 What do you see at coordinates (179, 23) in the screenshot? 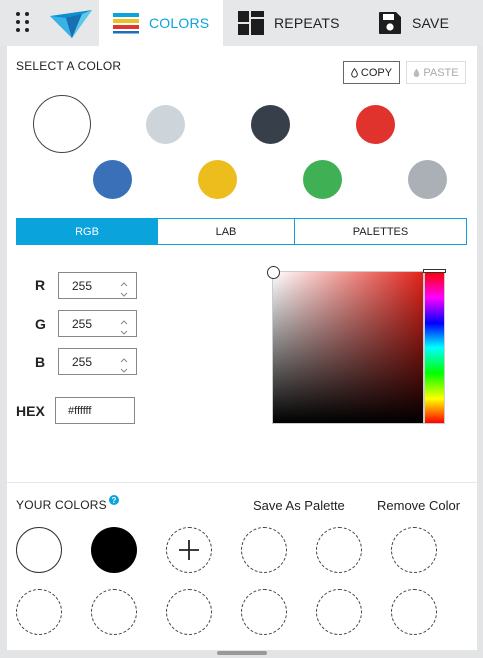
I see `tab-colors-label: COLORS` at bounding box center [179, 23].